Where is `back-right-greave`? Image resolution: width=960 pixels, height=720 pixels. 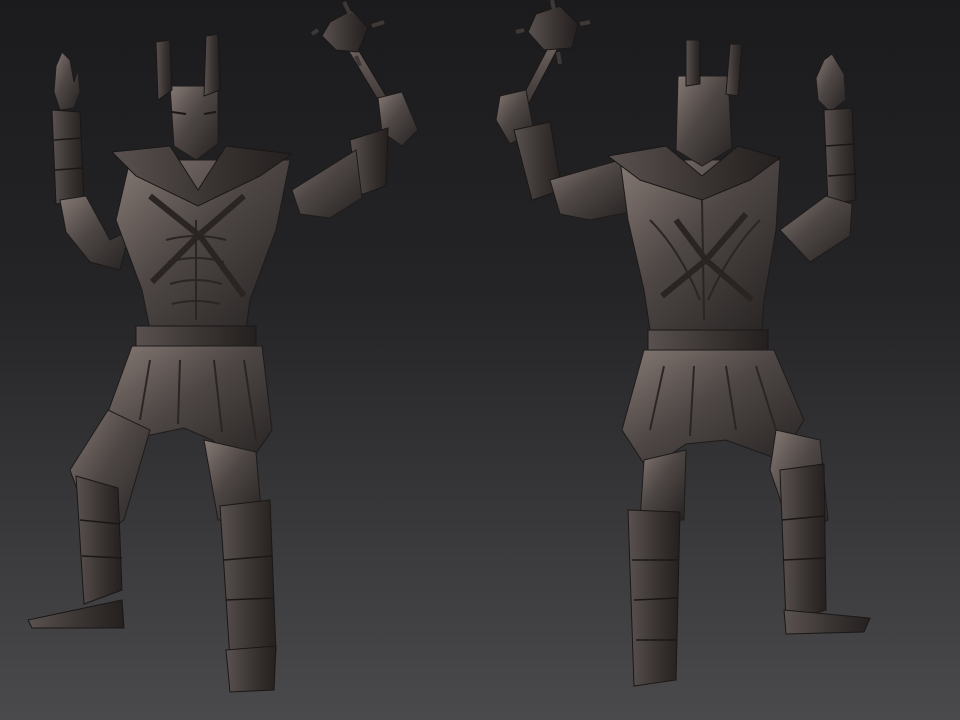 back-right-greave is located at coordinates (803, 543).